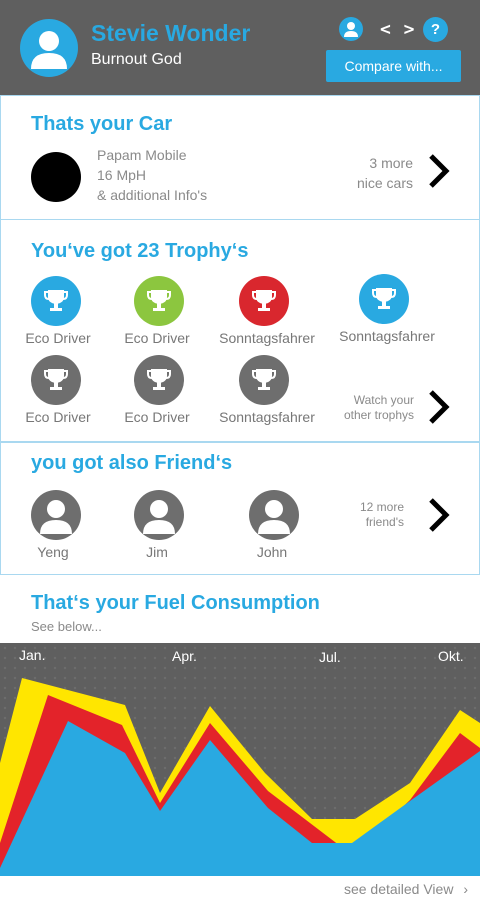 Image resolution: width=480 pixels, height=909 pixels. Describe the element at coordinates (363, 173) in the screenshot. I see `more-cars-text: 3 more nice cars` at that location.